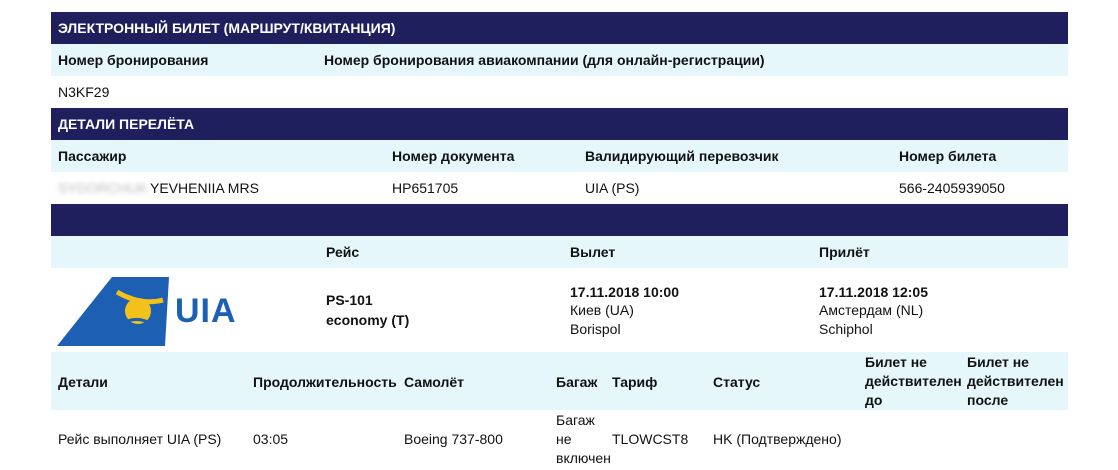 This screenshot has width=1118, height=470. What do you see at coordinates (126, 124) in the screenshot?
I see `flight-details-title: ДЕТАЛИ ПЕРЕЛЁТА` at bounding box center [126, 124].